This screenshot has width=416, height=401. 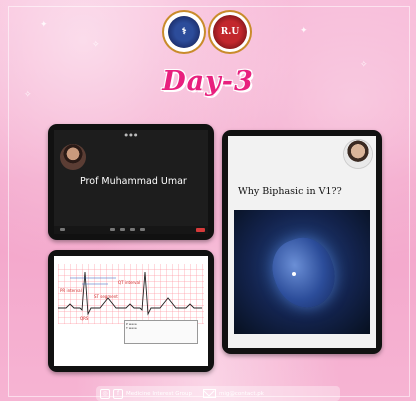 What do you see at coordinates (112, 229) in the screenshot?
I see `video-icon` at bounding box center [112, 229].